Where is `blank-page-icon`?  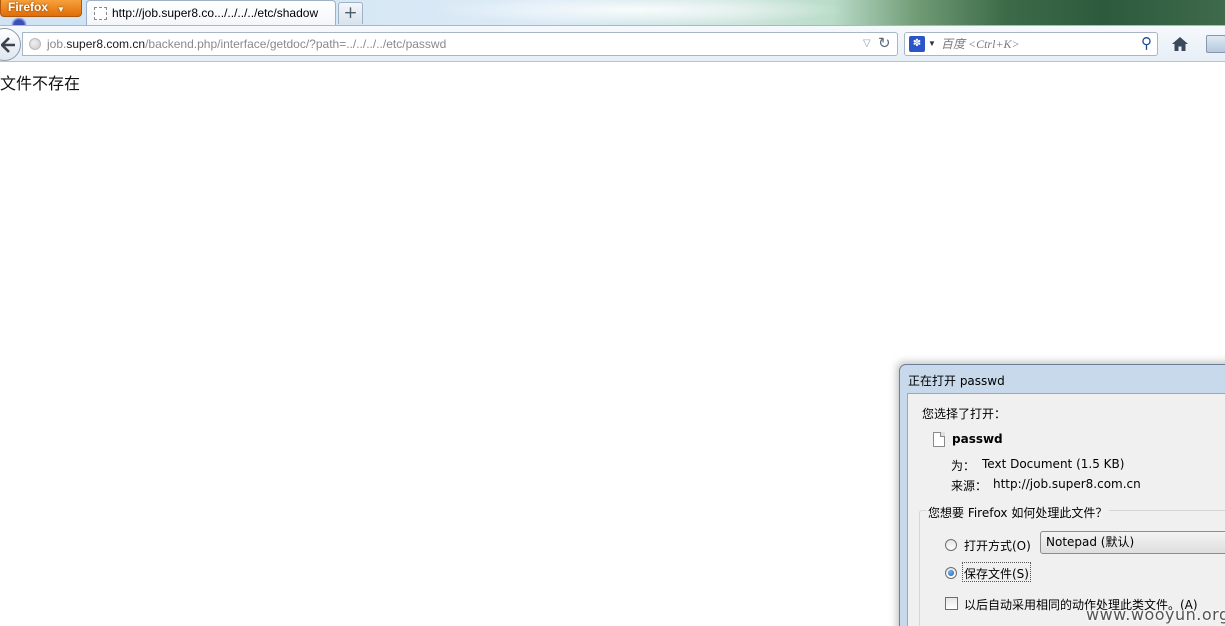 blank-page-icon is located at coordinates (100, 13).